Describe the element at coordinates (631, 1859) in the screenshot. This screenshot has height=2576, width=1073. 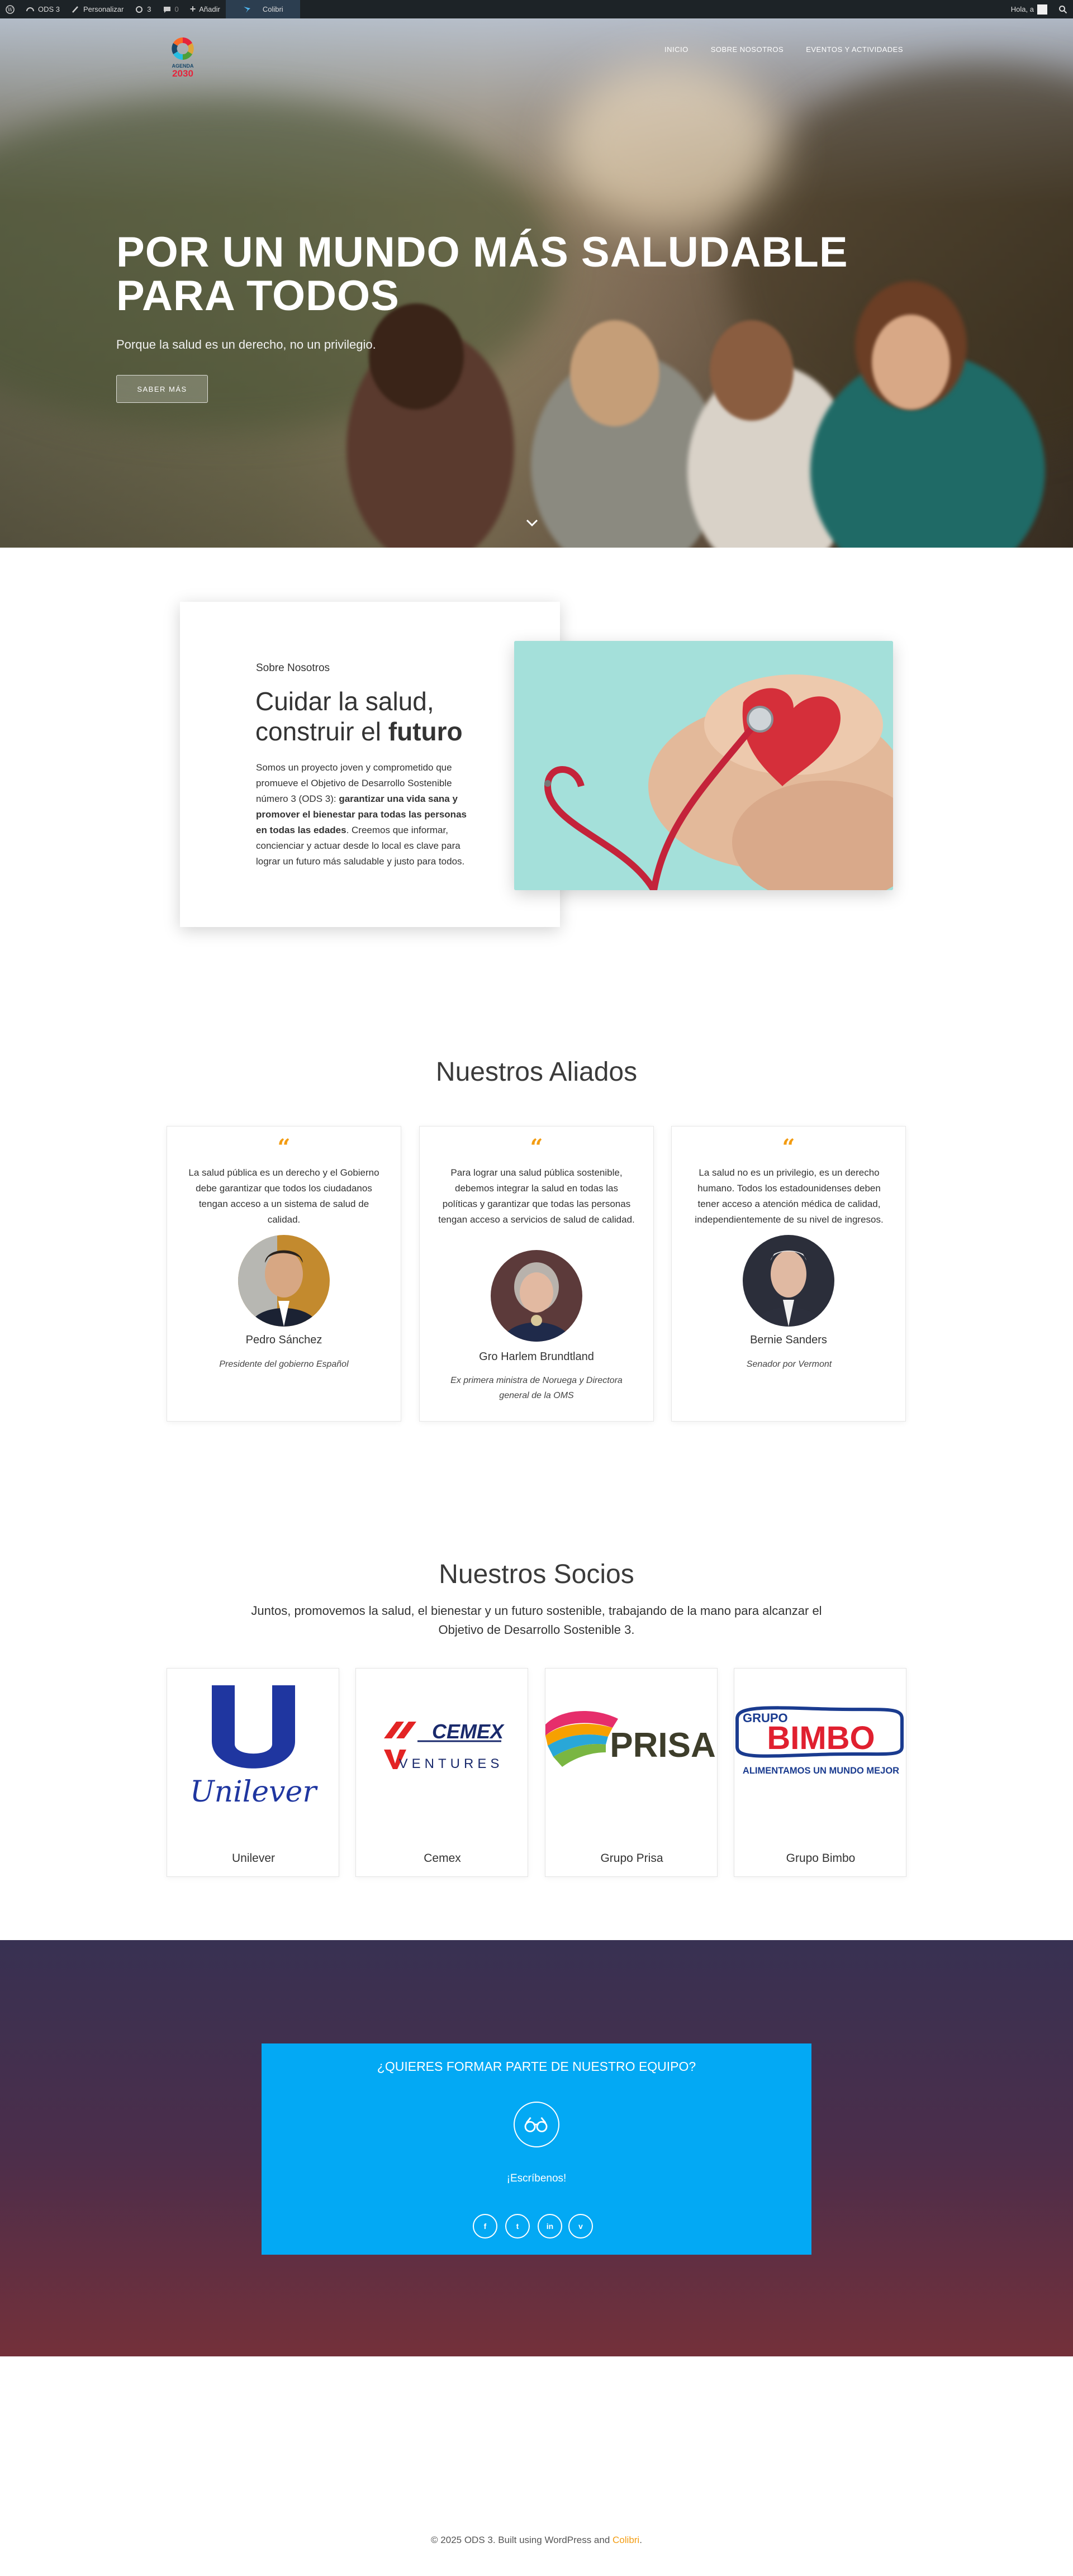
I see `partner-name: Grupo Prisa` at that location.